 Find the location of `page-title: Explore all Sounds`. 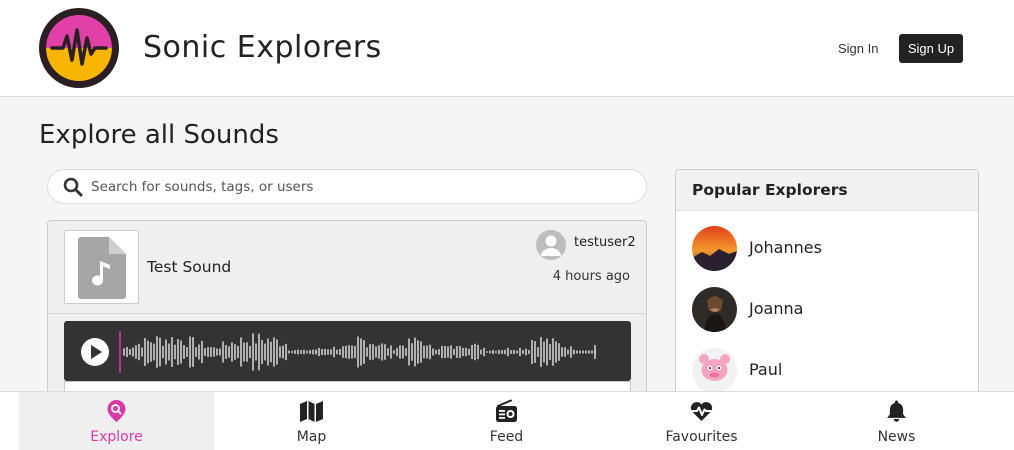

page-title: Explore all Sounds is located at coordinates (159, 135).